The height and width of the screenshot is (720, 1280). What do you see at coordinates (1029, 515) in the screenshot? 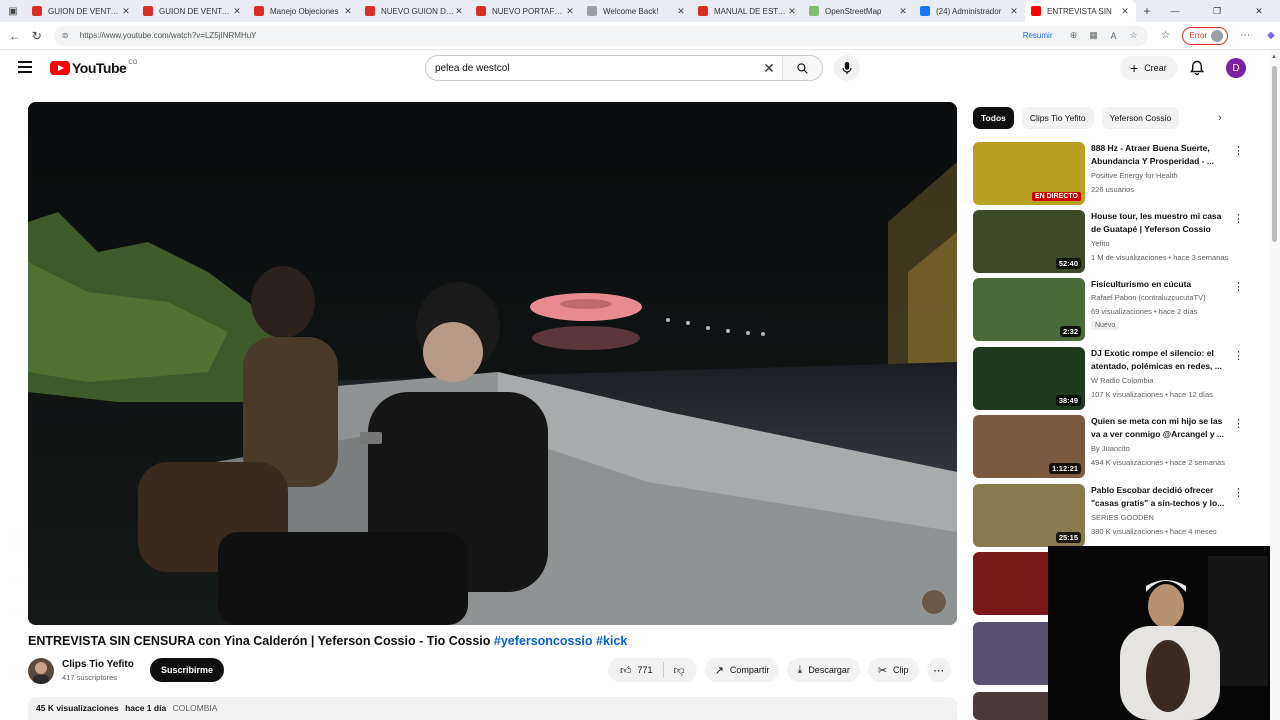
I see `recommendation-thumbnail: 25:15` at bounding box center [1029, 515].